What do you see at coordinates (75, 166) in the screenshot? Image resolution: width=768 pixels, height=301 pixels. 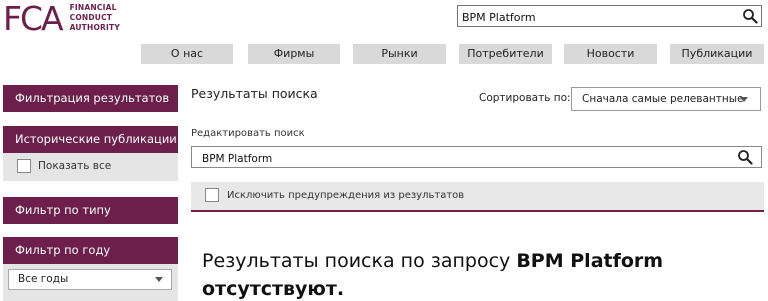 I see `show-all-label: Показать все` at bounding box center [75, 166].